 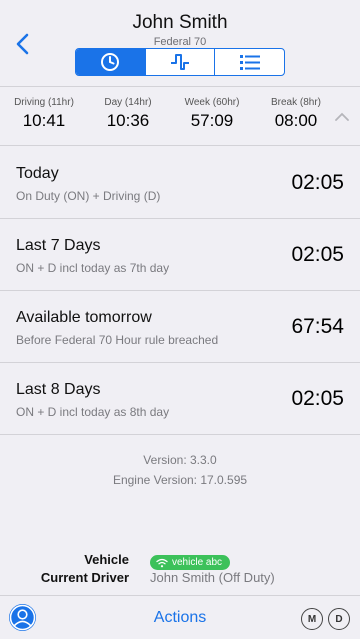 What do you see at coordinates (180, 460) in the screenshot?
I see `app-version: Version: 3.3.0` at bounding box center [180, 460].